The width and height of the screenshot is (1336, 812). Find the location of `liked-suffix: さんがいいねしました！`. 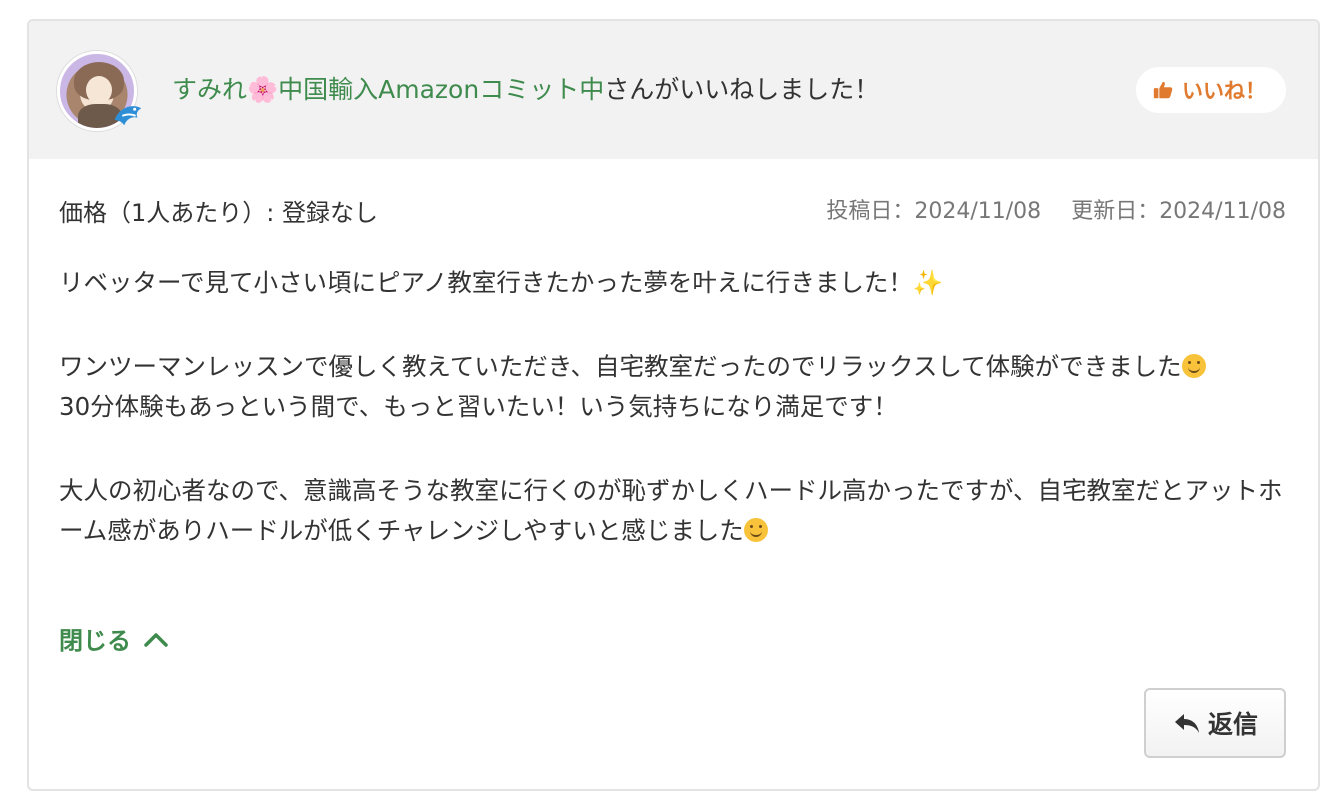

liked-suffix: さんがいいねしました！ is located at coordinates (742, 89).